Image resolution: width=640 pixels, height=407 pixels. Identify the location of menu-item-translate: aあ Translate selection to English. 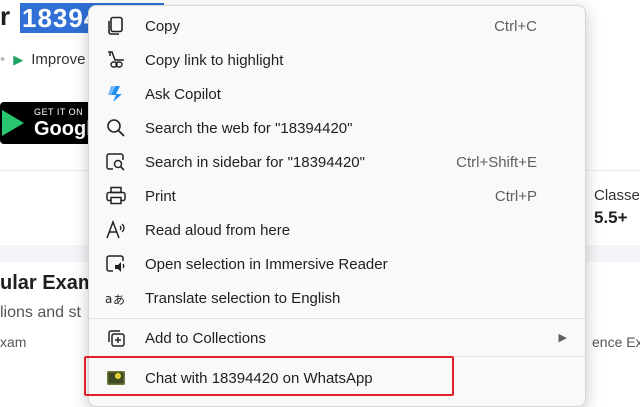
(337, 298).